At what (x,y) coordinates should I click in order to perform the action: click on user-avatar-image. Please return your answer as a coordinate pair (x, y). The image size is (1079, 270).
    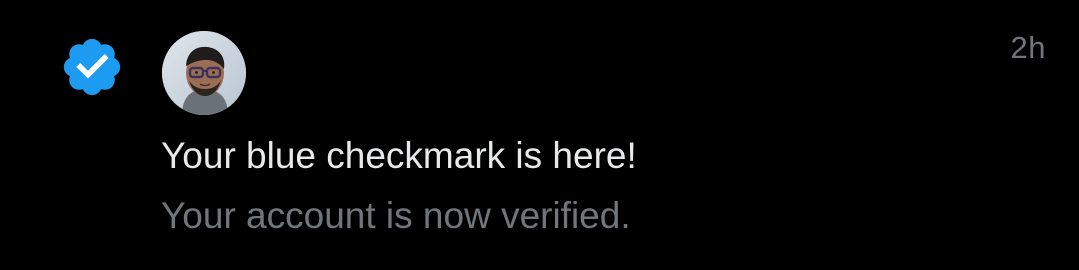
    Looking at the image, I should click on (204, 73).